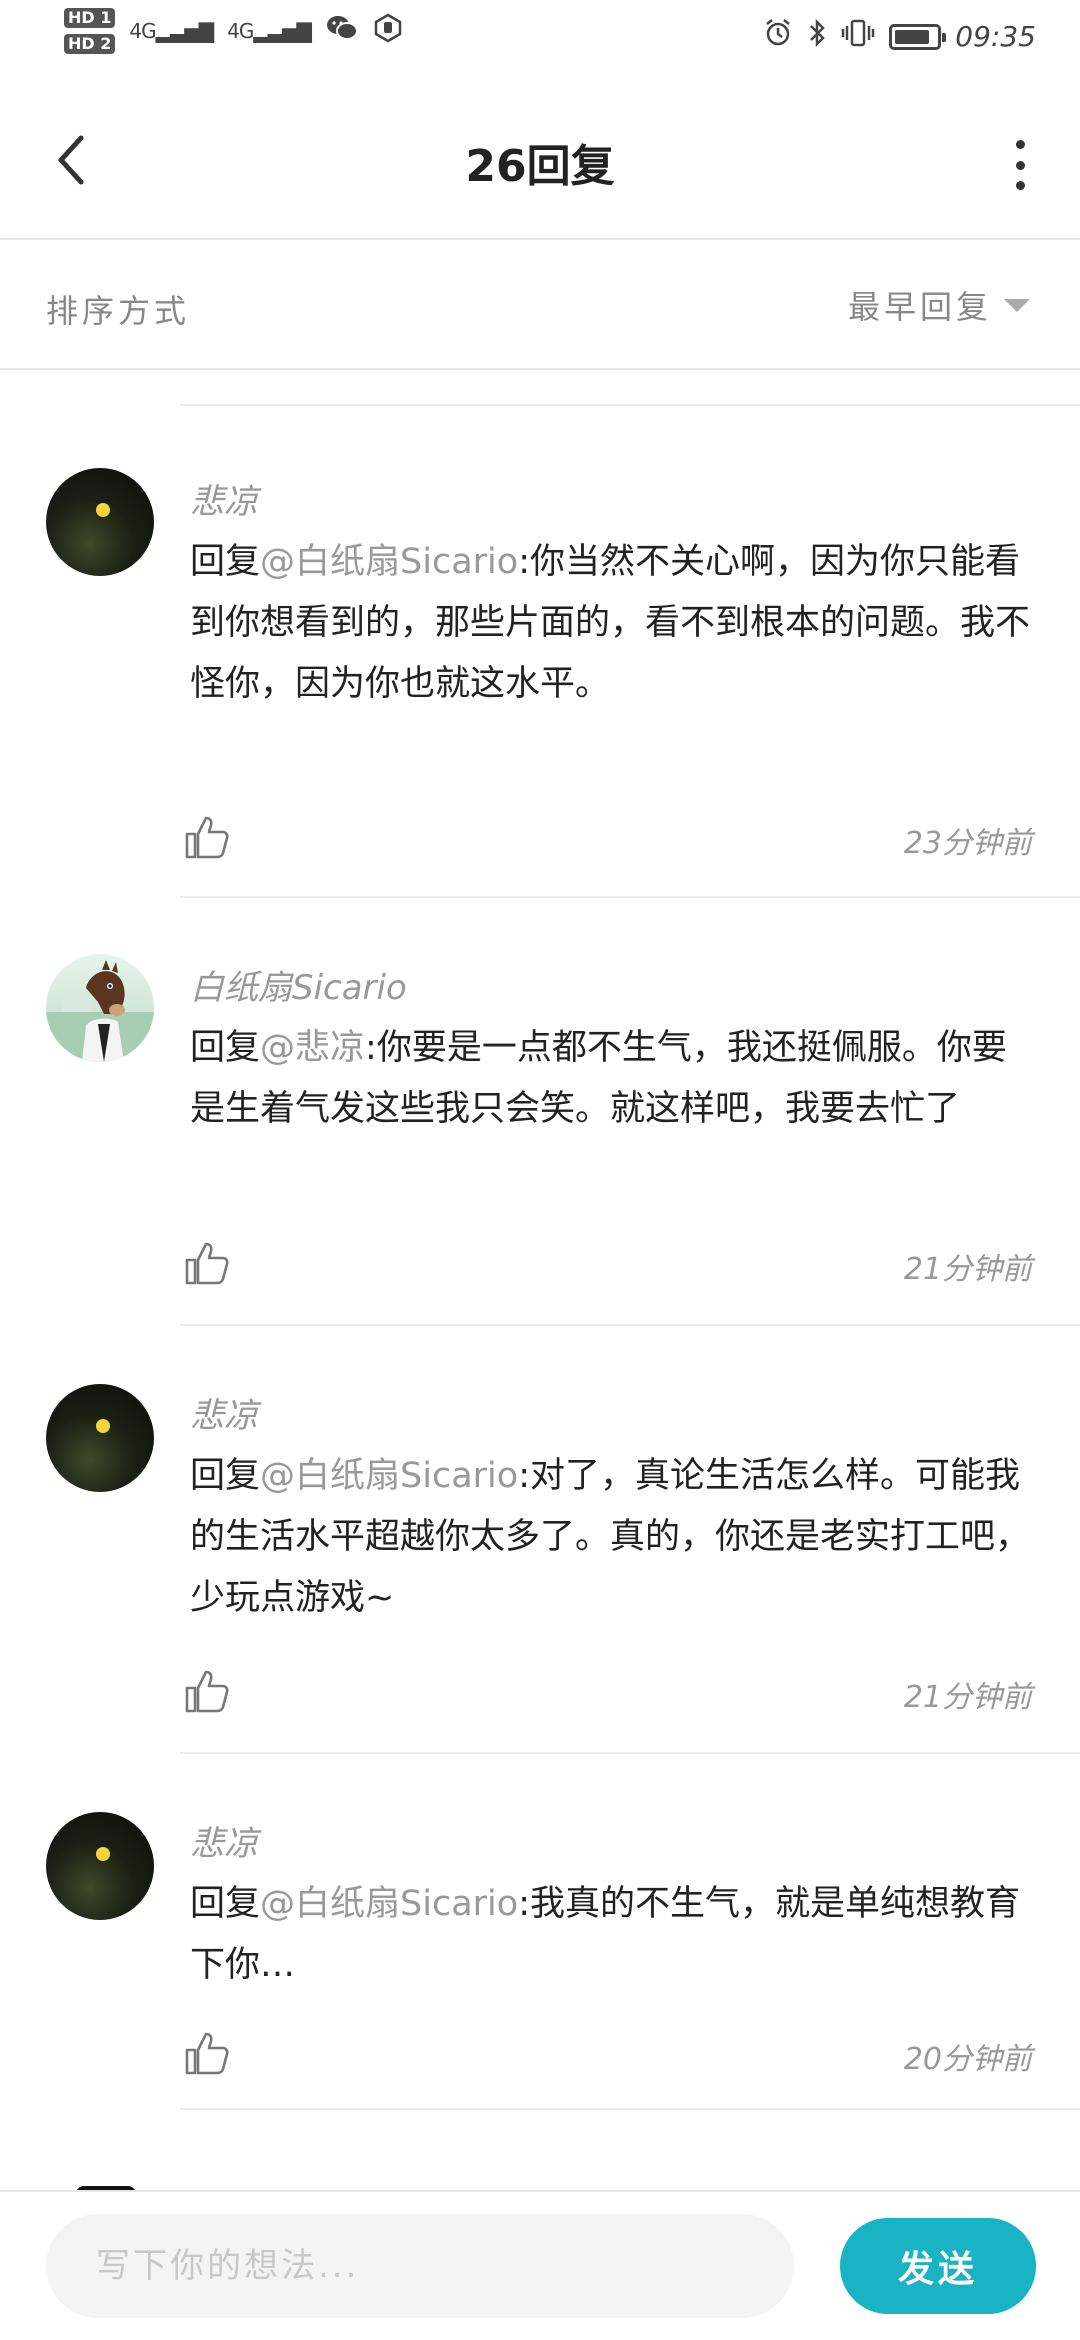 This screenshot has width=1080, height=2340. I want to click on hd2-badge: HD 2, so click(90, 44).